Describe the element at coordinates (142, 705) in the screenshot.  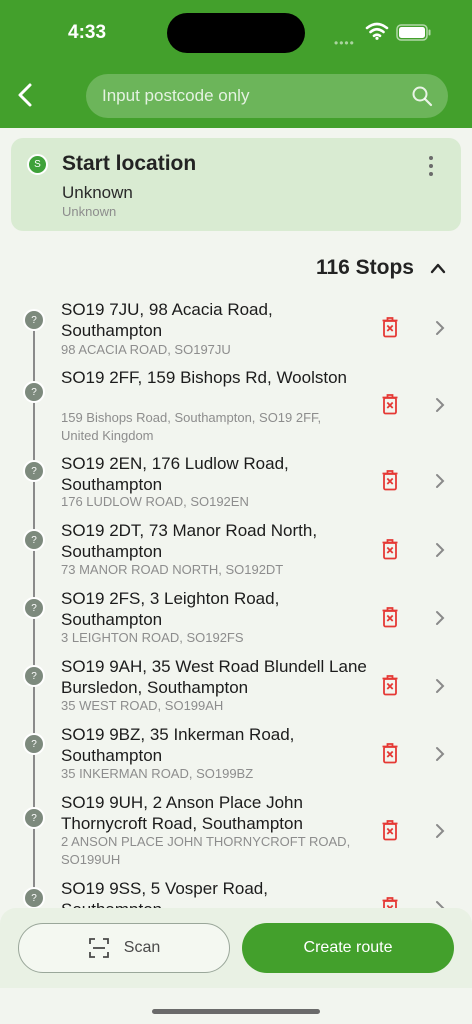
I see `stop-subtitle: 35 WEST ROAD, SO199AH` at that location.